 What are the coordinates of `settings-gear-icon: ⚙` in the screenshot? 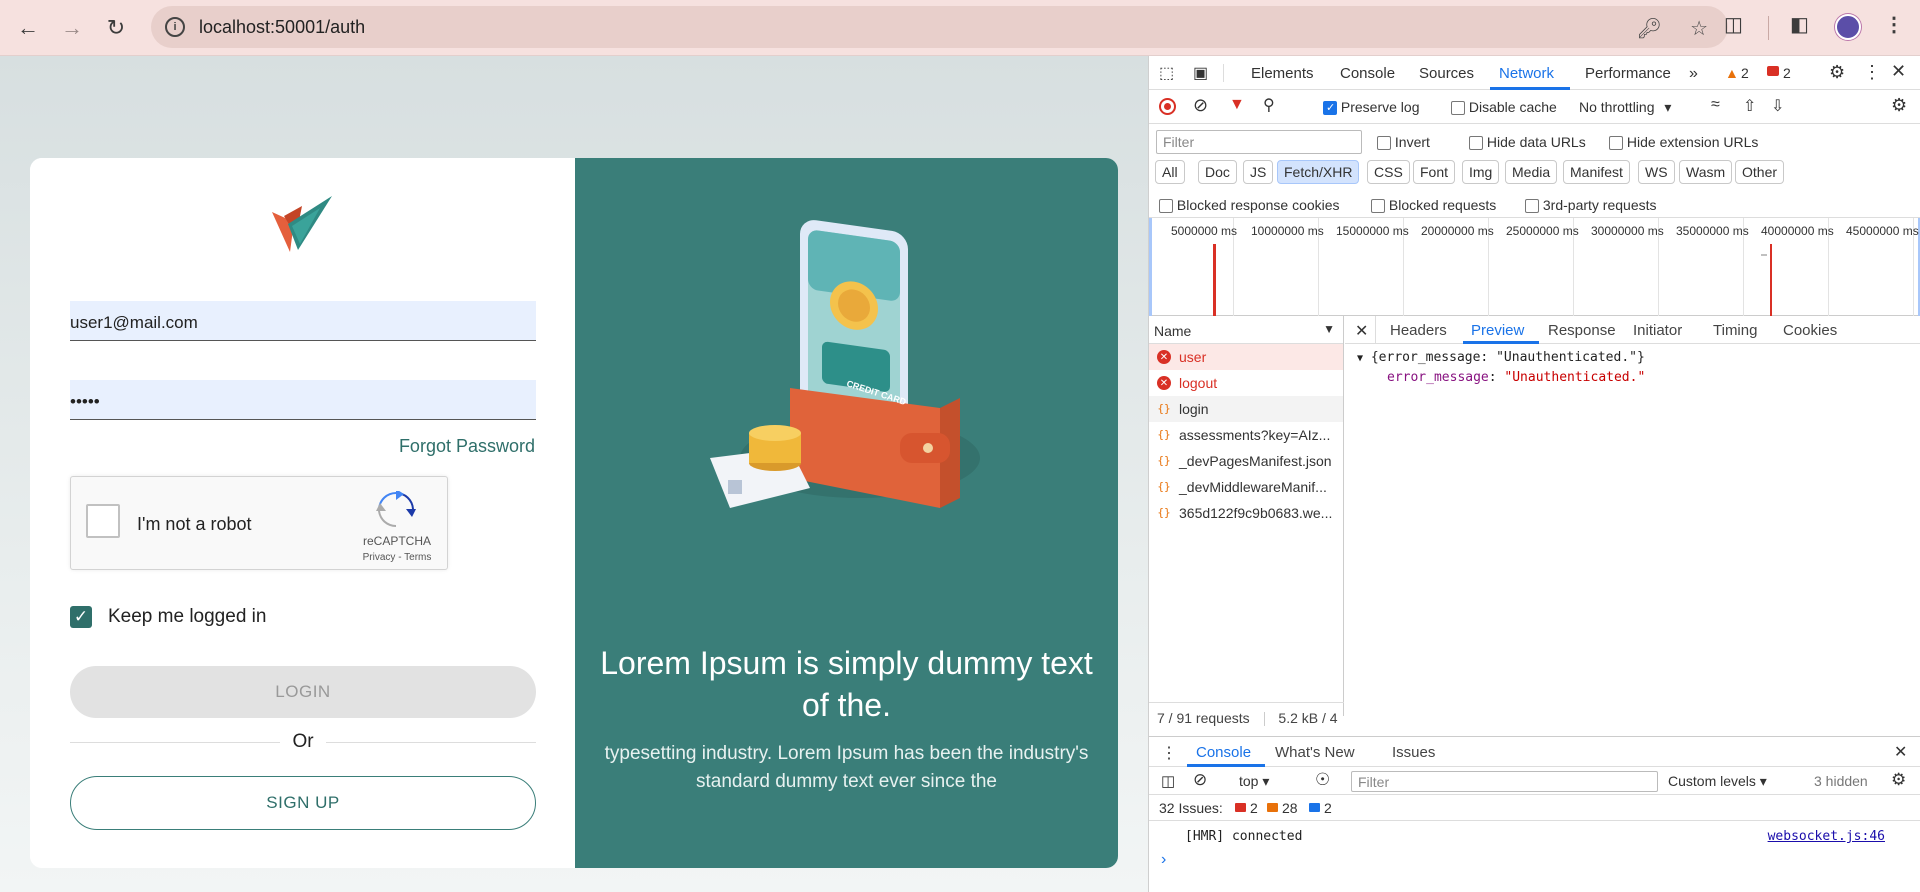 It's located at (1837, 72).